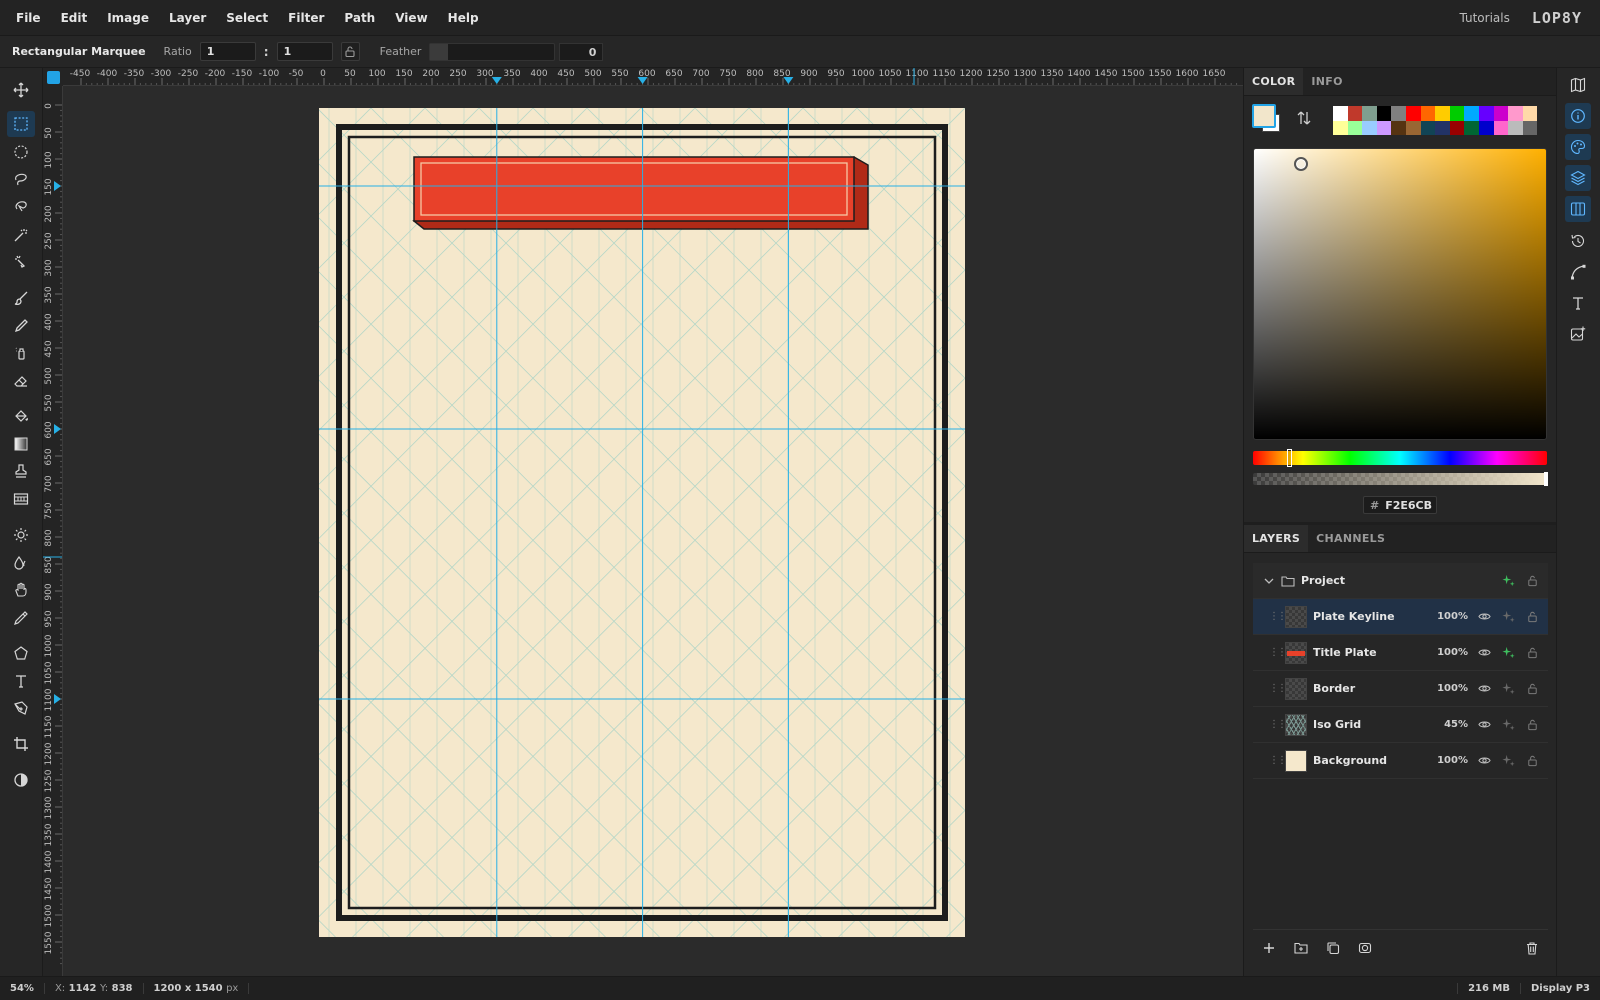  Describe the element at coordinates (227, 51) in the screenshot. I see `ratio-width-input: 1` at that location.